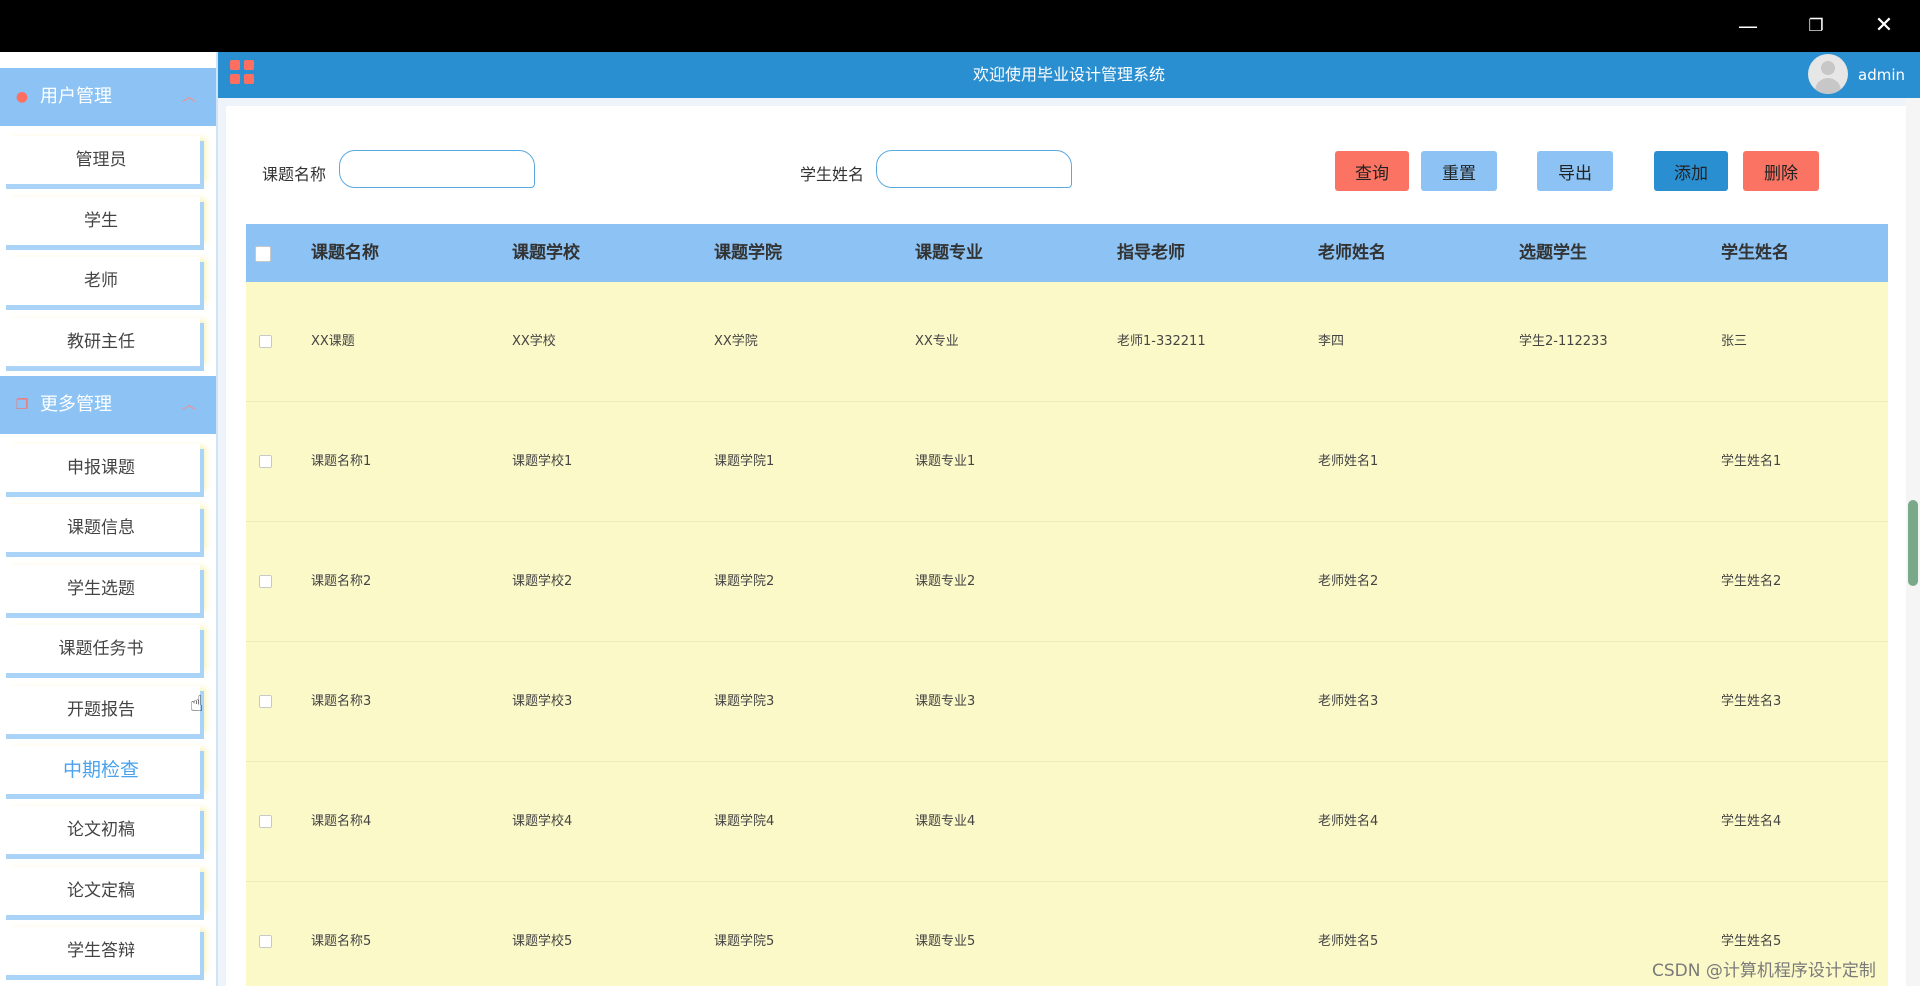 This screenshot has height=986, width=1920. I want to click on column-header: 课题学院, so click(748, 253).